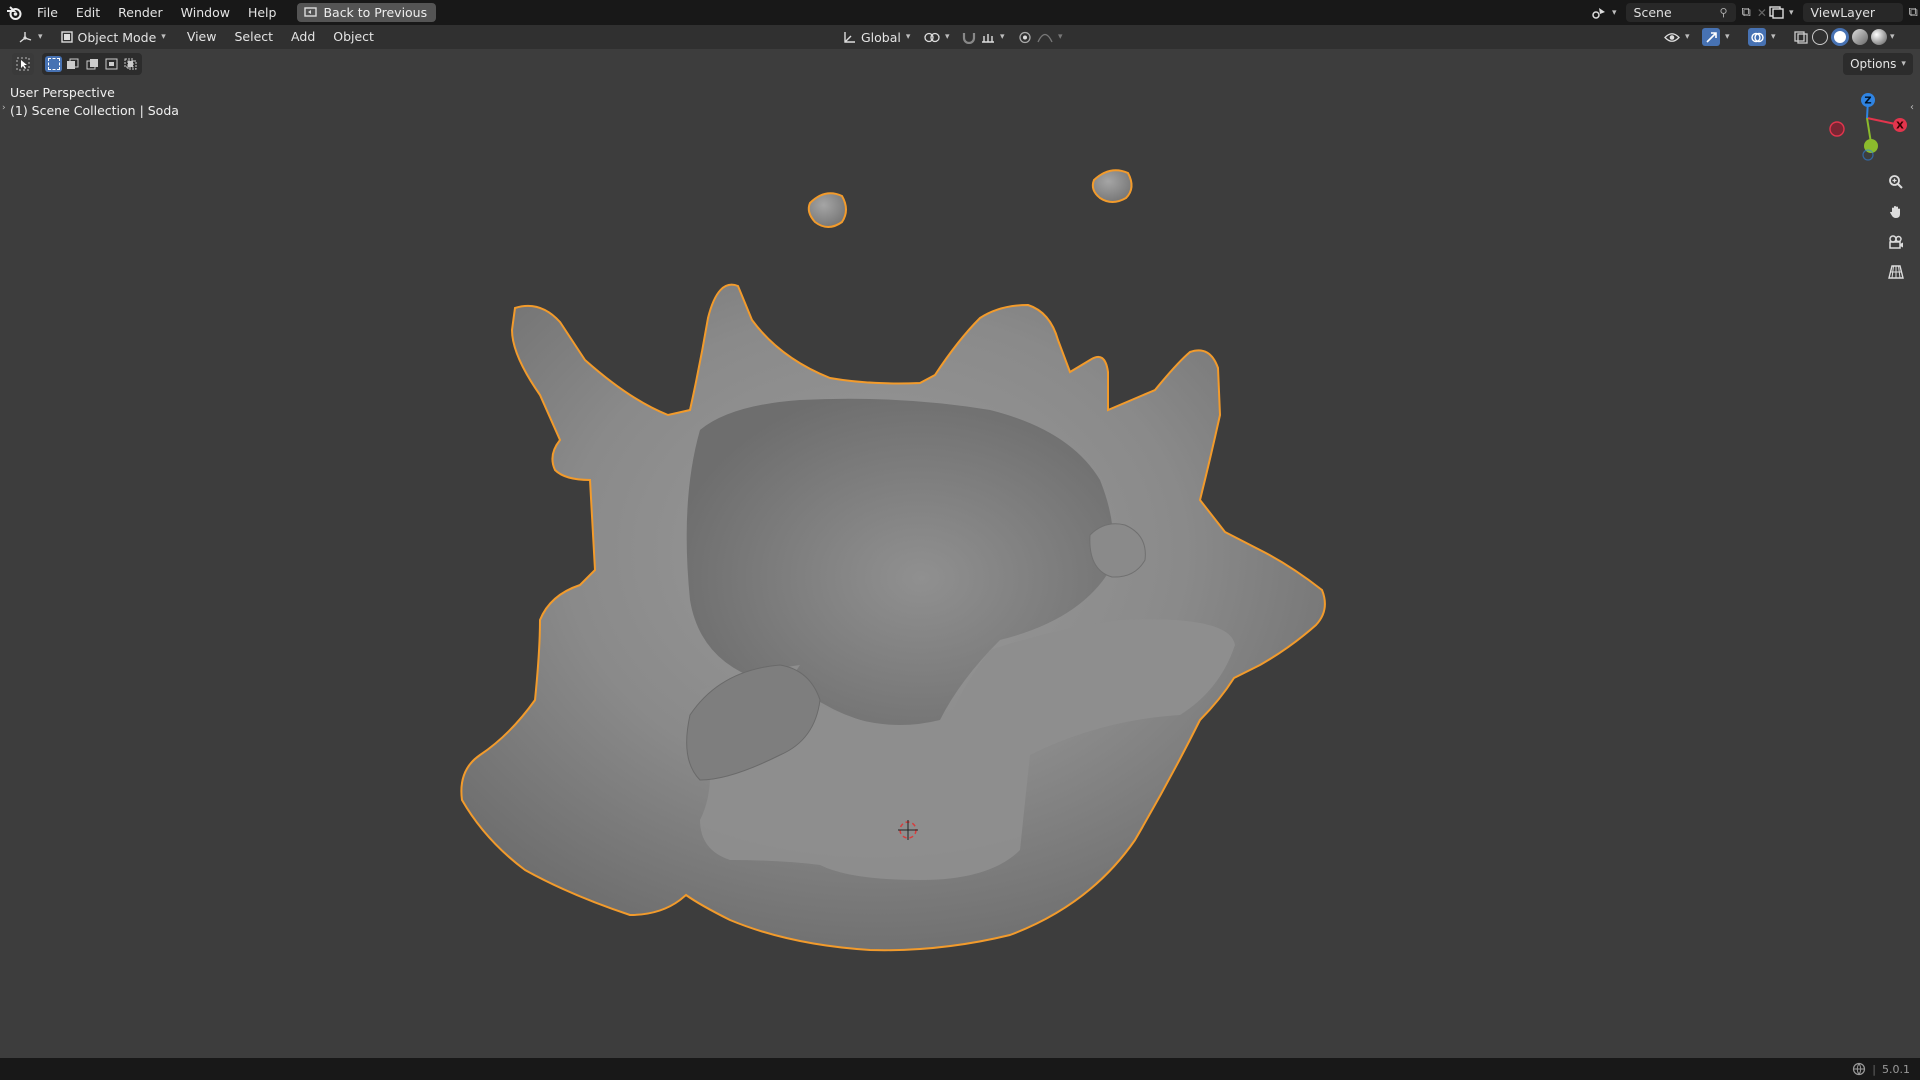 The height and width of the screenshot is (1080, 1920). What do you see at coordinates (988, 38) in the screenshot?
I see `snap-increment-icon` at bounding box center [988, 38].